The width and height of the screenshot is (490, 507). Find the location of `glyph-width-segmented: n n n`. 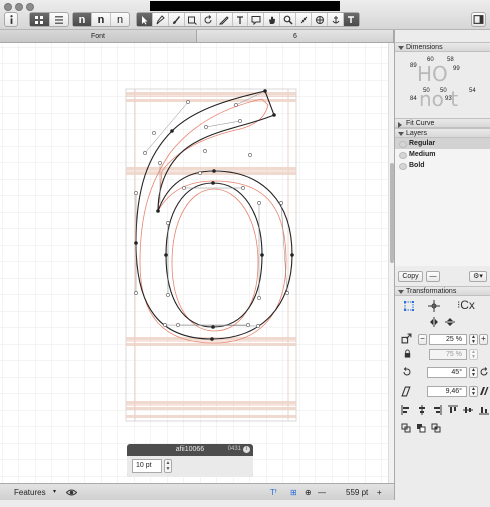

glyph-width-segmented: n n n is located at coordinates (101, 19).